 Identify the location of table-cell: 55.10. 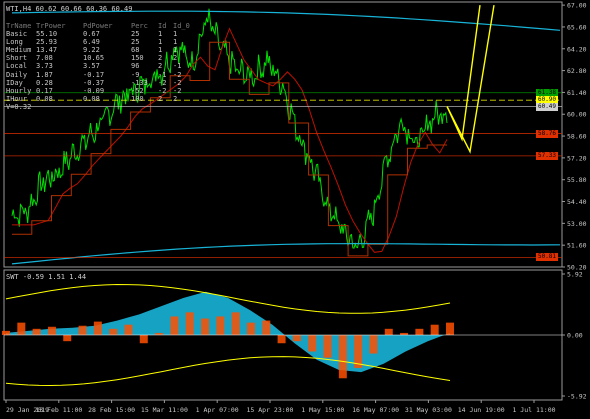
(47, 34).